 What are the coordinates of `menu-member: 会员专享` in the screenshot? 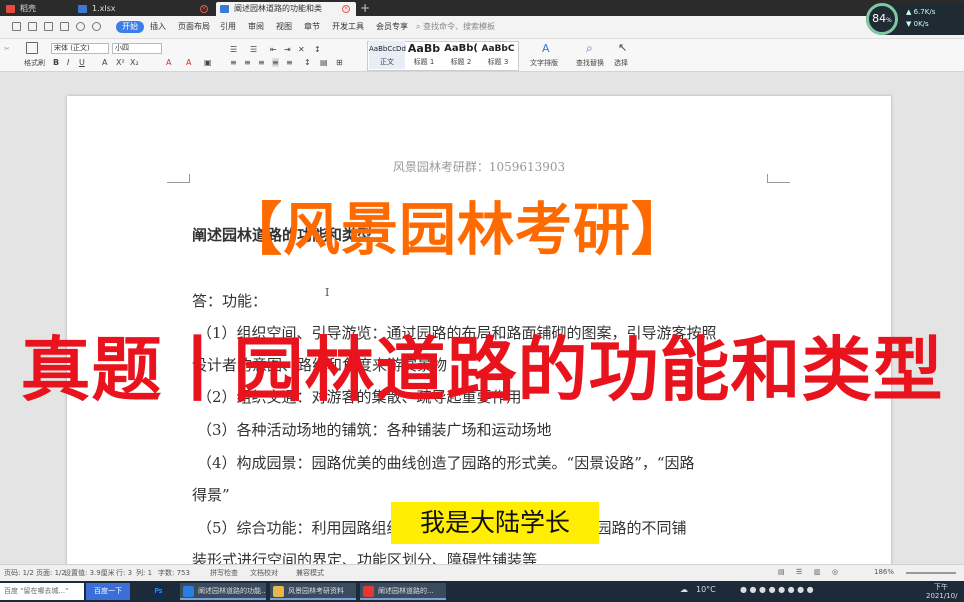 It's located at (392, 27).